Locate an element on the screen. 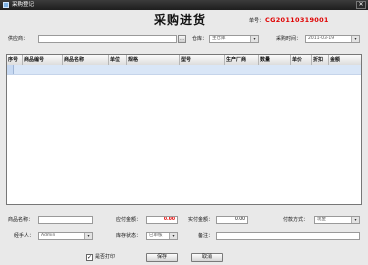 This screenshot has height=265, width=368. inventory-status-label: 库存状态： is located at coordinates (129, 236).